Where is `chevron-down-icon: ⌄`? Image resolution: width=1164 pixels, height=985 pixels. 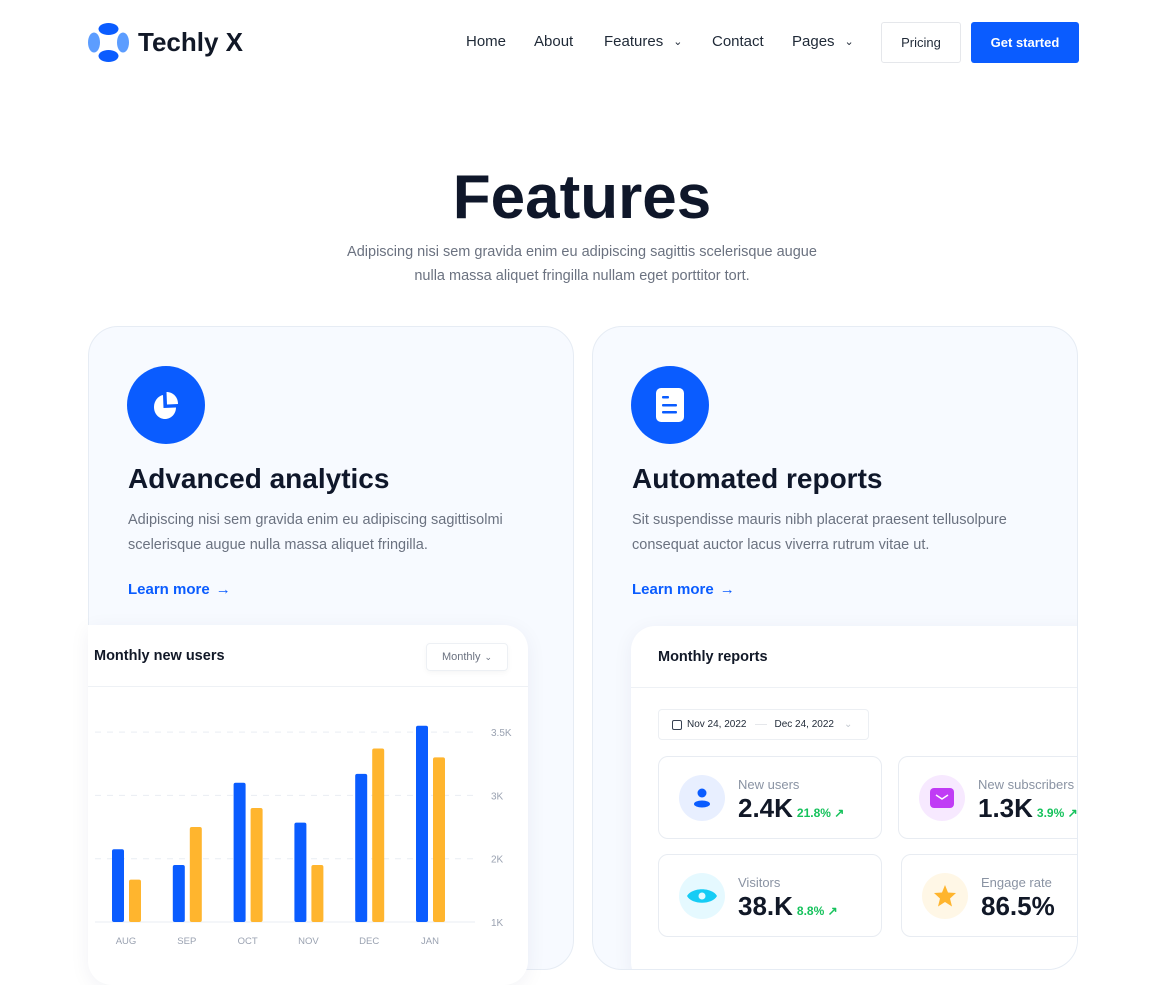
chevron-down-icon: ⌄ is located at coordinates (848, 724).